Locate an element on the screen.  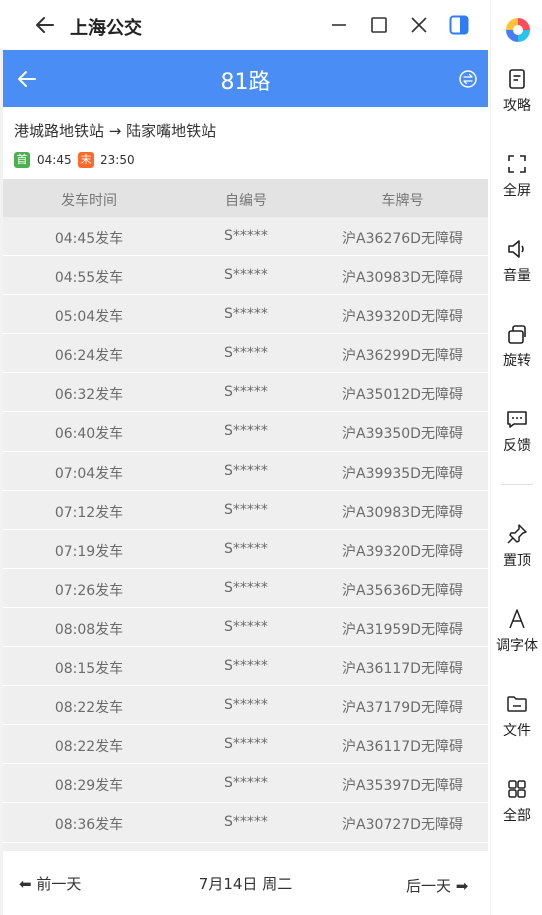
table-row: 07:26发车 S***** 沪A35636D无障碍 is located at coordinates (245, 588).